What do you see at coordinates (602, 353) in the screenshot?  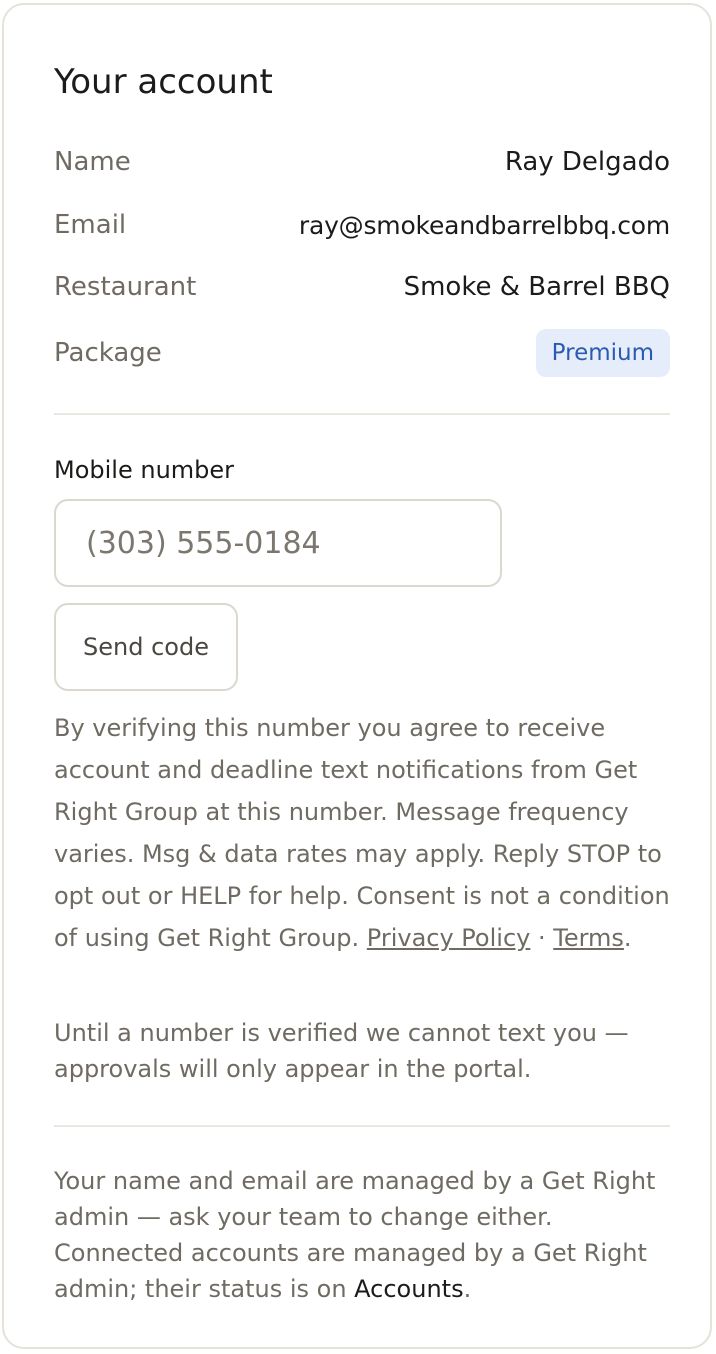 I see `package-badge: Premium` at bounding box center [602, 353].